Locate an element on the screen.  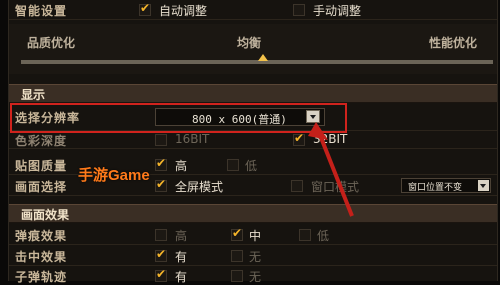
annotation-arrow is located at coordinates (331, 169).